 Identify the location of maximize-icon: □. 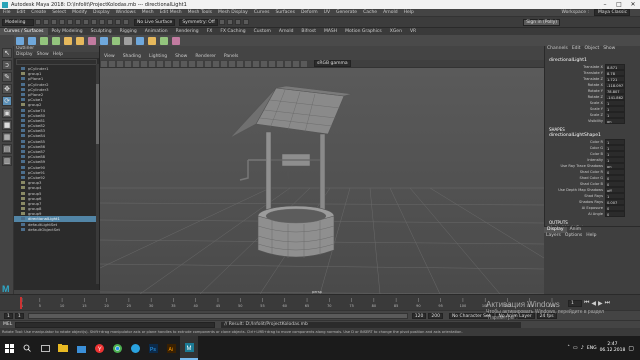
(619, 4).